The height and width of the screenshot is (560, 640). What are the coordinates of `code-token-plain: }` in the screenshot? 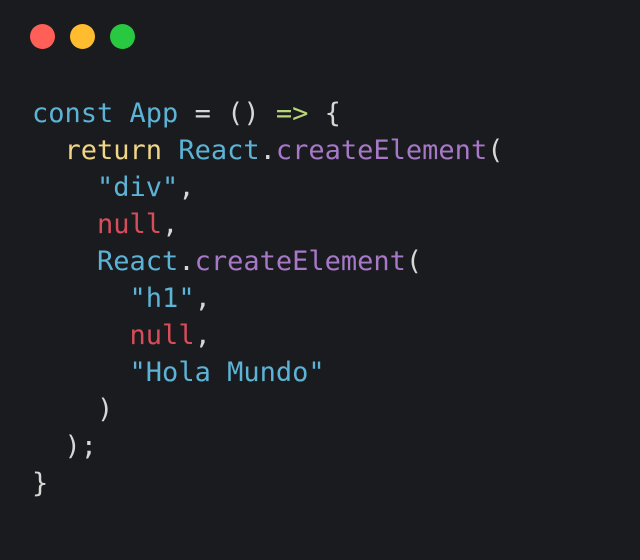 It's located at (40, 483).